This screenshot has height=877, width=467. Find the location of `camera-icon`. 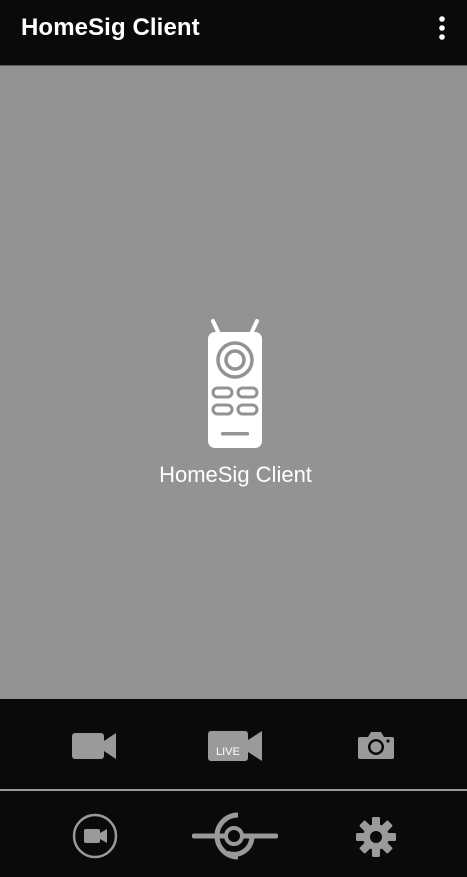

camera-icon is located at coordinates (376, 745).